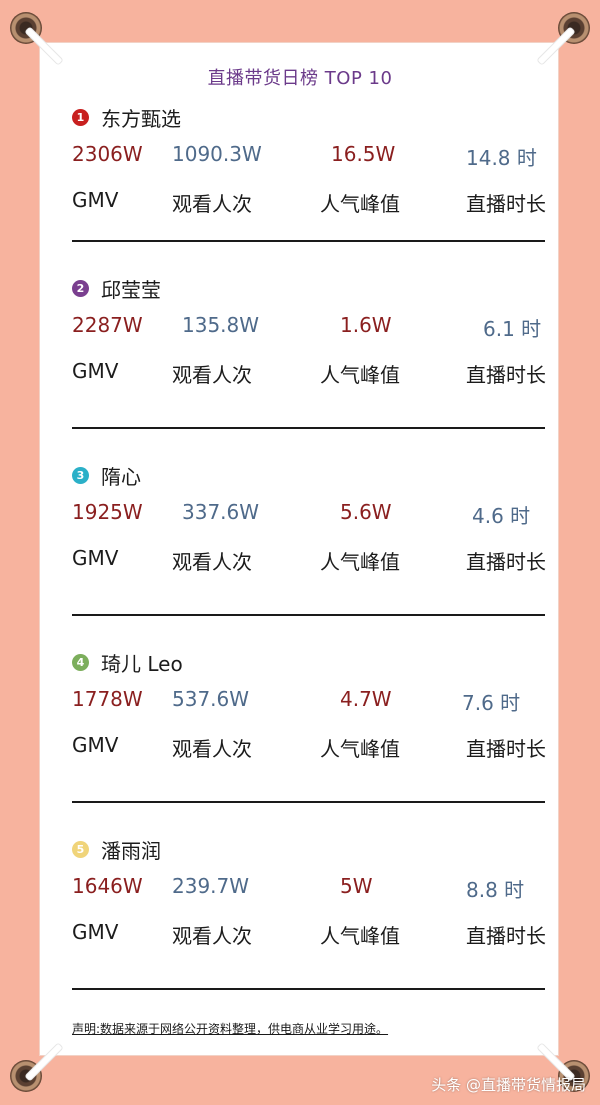 The height and width of the screenshot is (1105, 600). Describe the element at coordinates (142, 663) in the screenshot. I see `streamer-name: 琦儿 Leo` at that location.